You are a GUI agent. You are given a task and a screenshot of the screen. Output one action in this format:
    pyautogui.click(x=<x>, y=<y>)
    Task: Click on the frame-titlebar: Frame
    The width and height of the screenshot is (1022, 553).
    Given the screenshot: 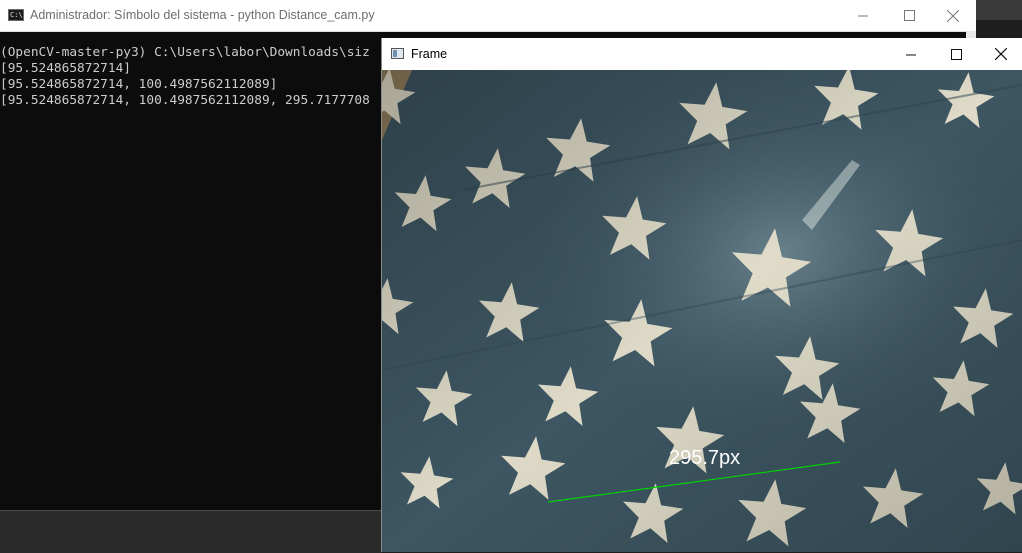 What is the action you would take?
    pyautogui.click(x=702, y=54)
    